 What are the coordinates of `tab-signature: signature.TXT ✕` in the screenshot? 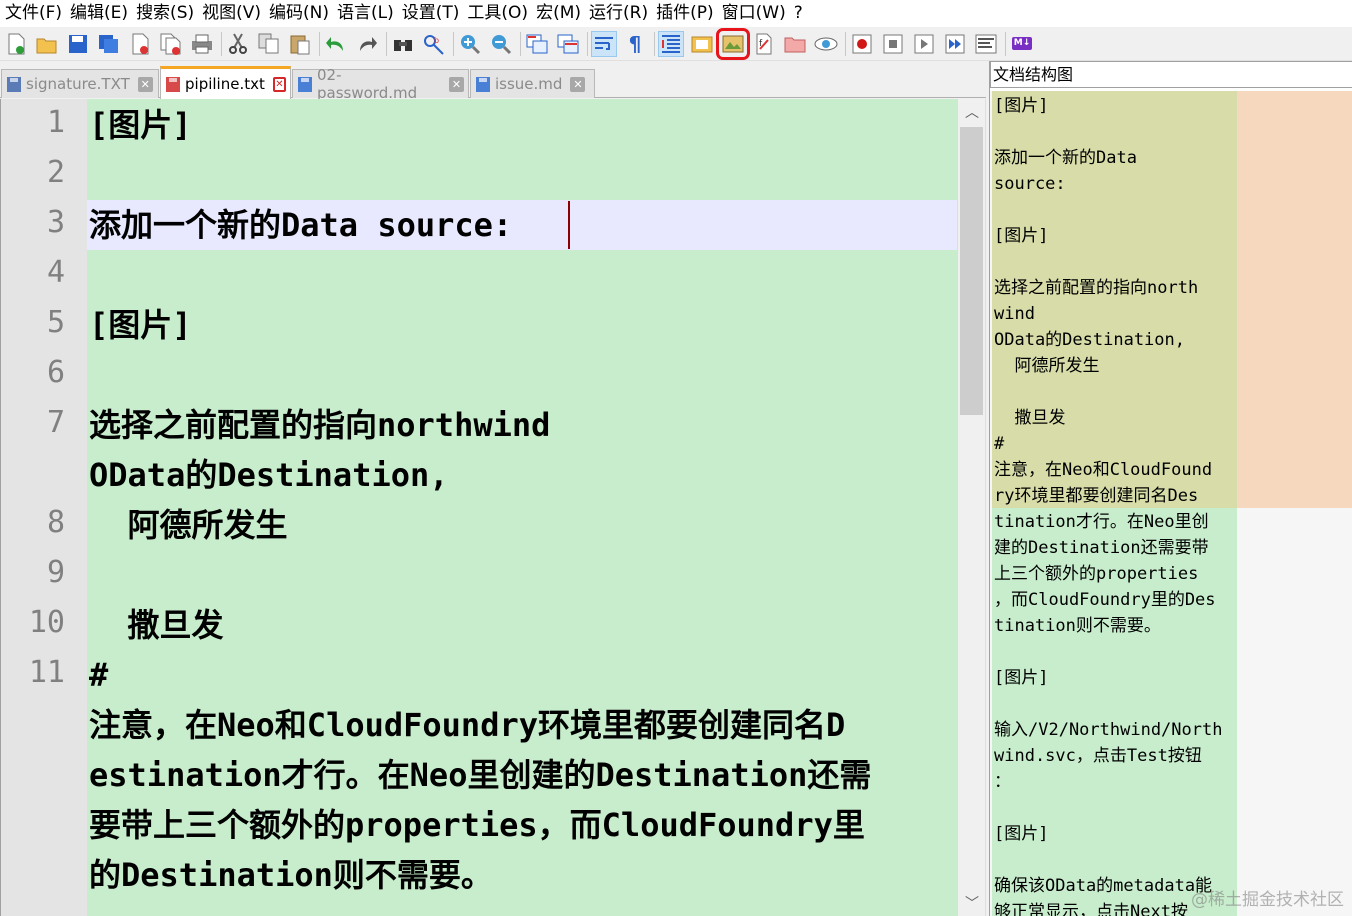 It's located at (80, 83).